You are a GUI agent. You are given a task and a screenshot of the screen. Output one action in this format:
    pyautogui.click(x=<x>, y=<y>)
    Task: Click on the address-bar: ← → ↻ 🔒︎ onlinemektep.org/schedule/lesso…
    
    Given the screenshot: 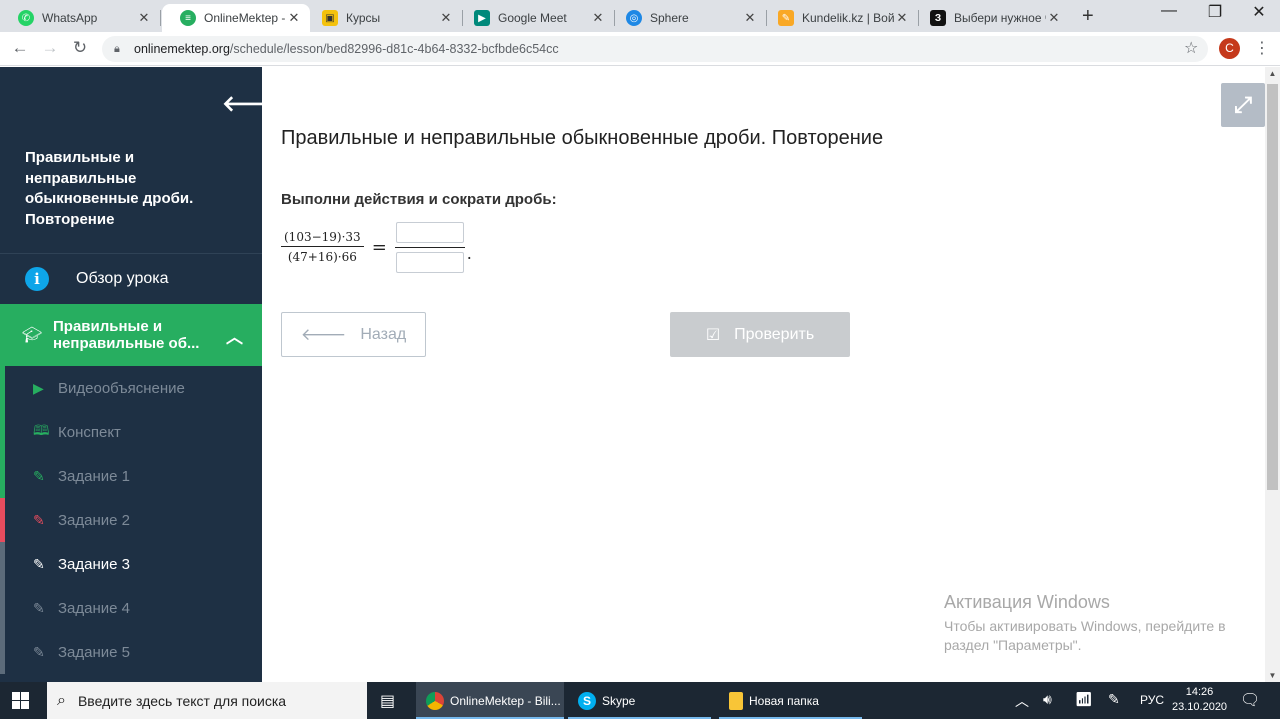 What is the action you would take?
    pyautogui.click(x=640, y=49)
    